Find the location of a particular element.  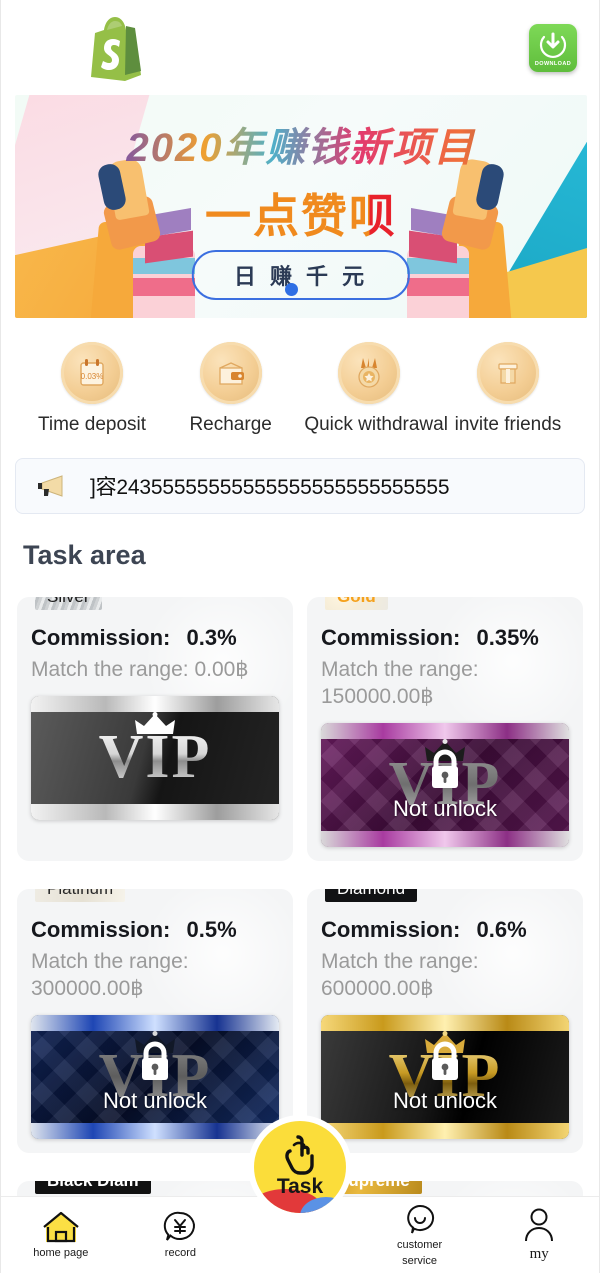

banner-pill-text: 日 赚 千 元 is located at coordinates (301, 275).